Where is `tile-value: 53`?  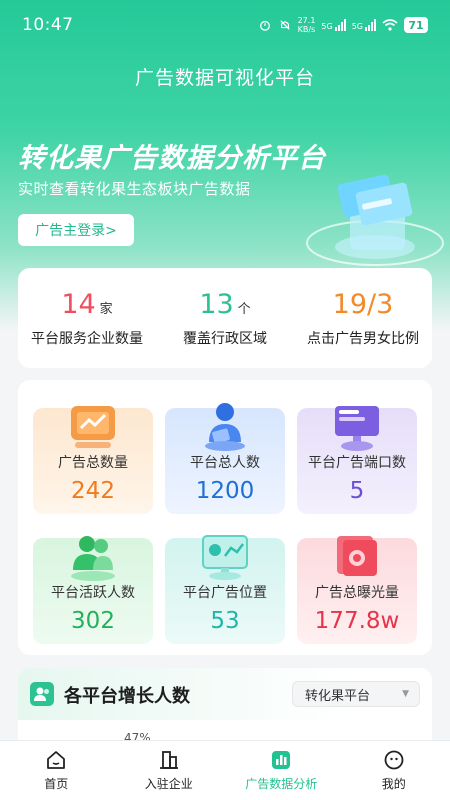 tile-value: 53 is located at coordinates (225, 621).